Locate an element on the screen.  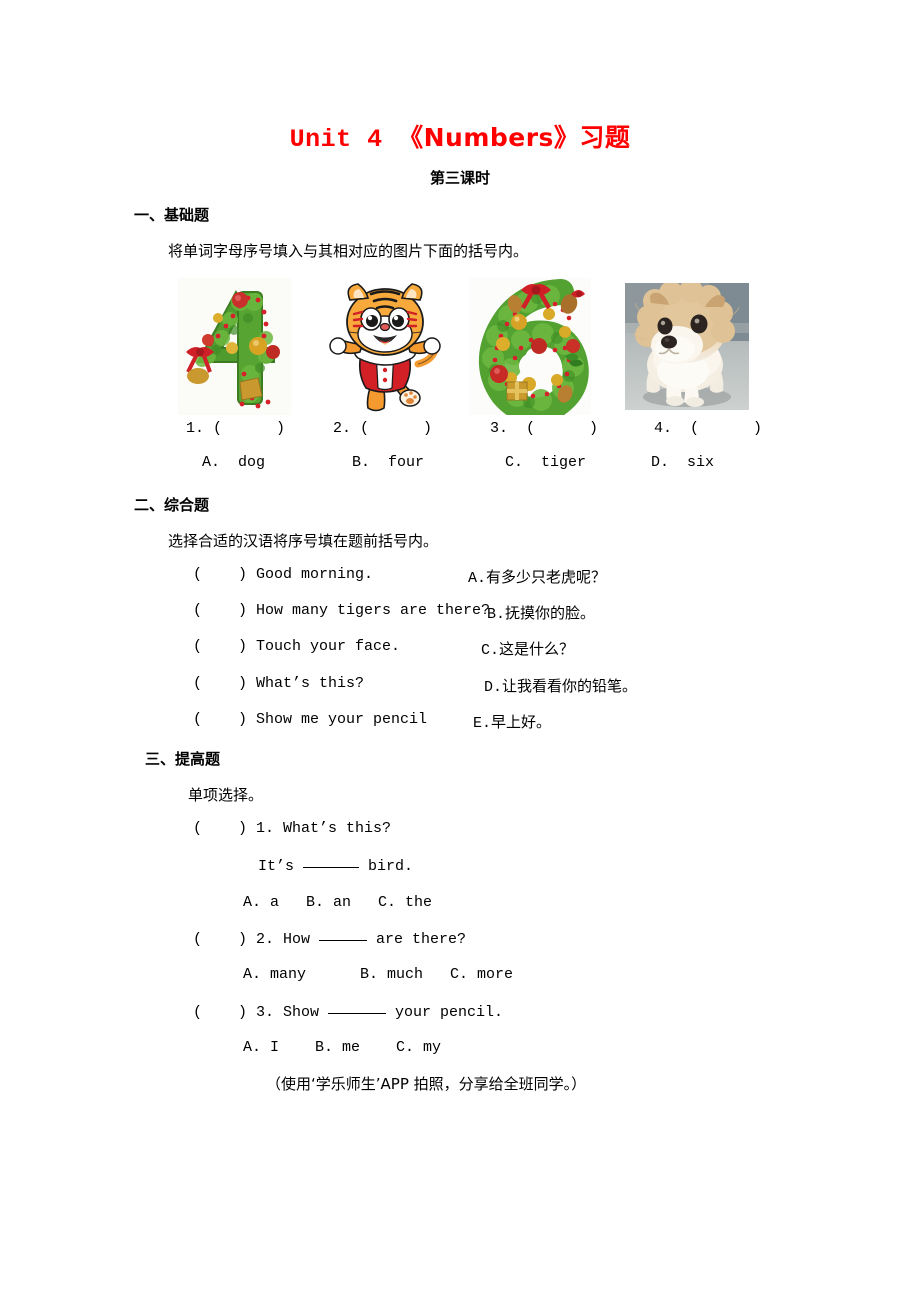
match-right-text-b: 抚摸你的脸。 is located at coordinates (550, 613).